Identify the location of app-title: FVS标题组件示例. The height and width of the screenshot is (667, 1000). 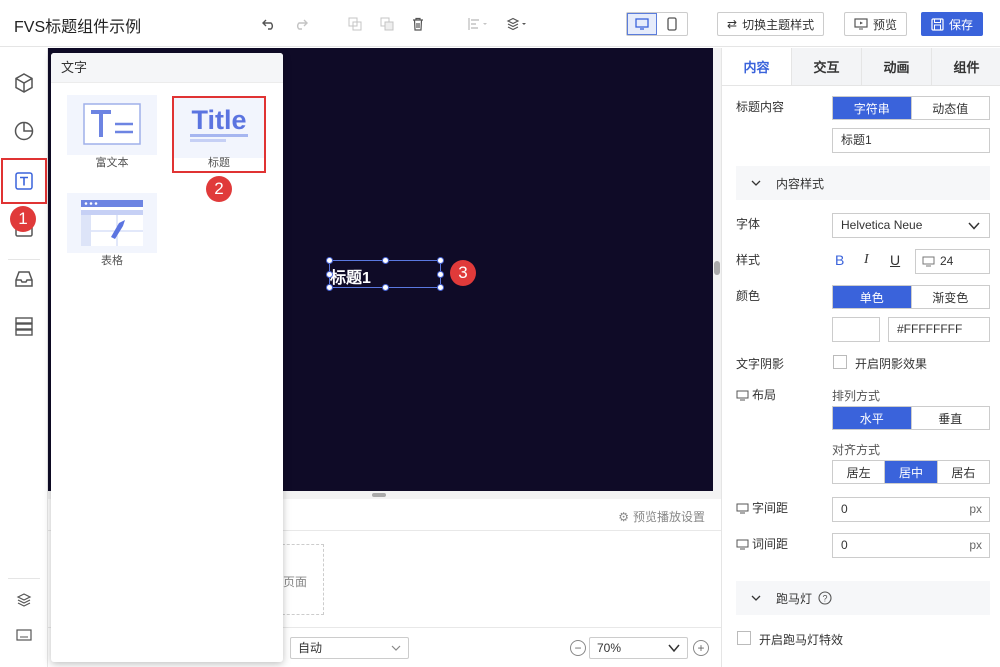
(78, 27).